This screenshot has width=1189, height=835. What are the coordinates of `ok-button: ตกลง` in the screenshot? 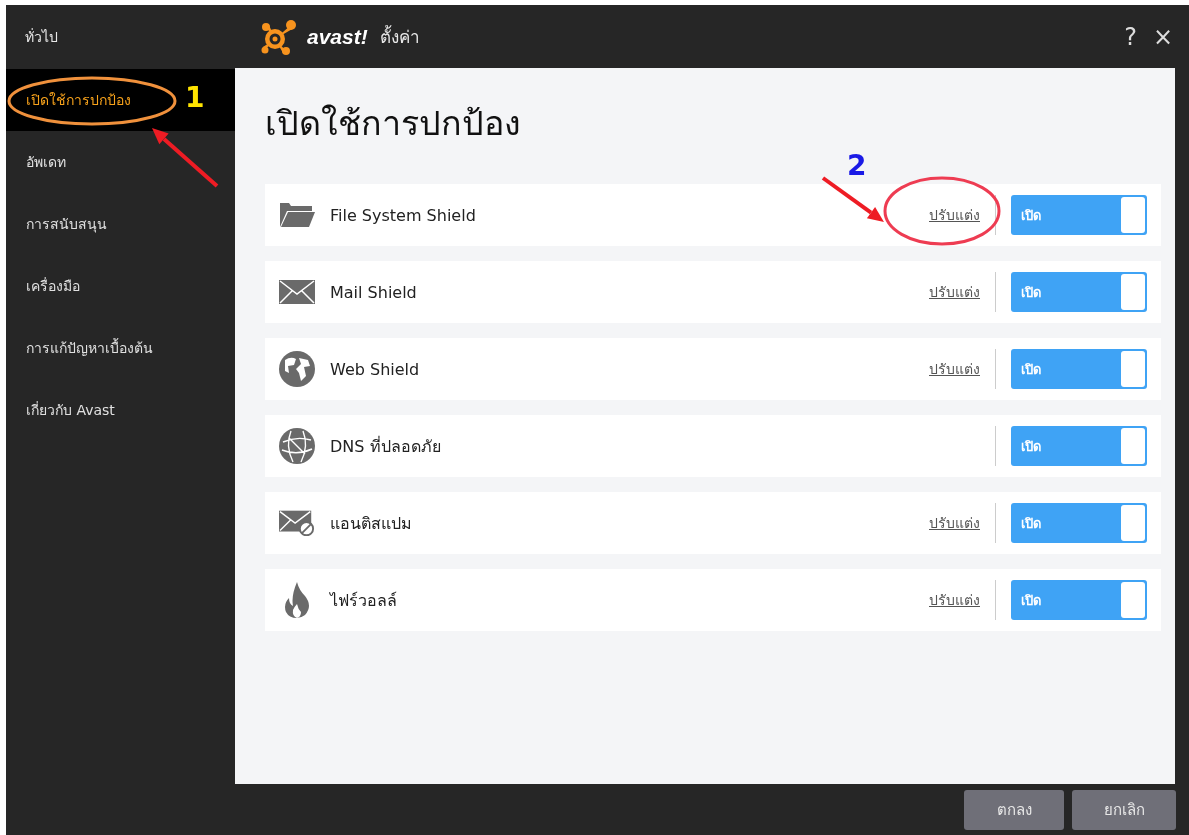 It's located at (1014, 809).